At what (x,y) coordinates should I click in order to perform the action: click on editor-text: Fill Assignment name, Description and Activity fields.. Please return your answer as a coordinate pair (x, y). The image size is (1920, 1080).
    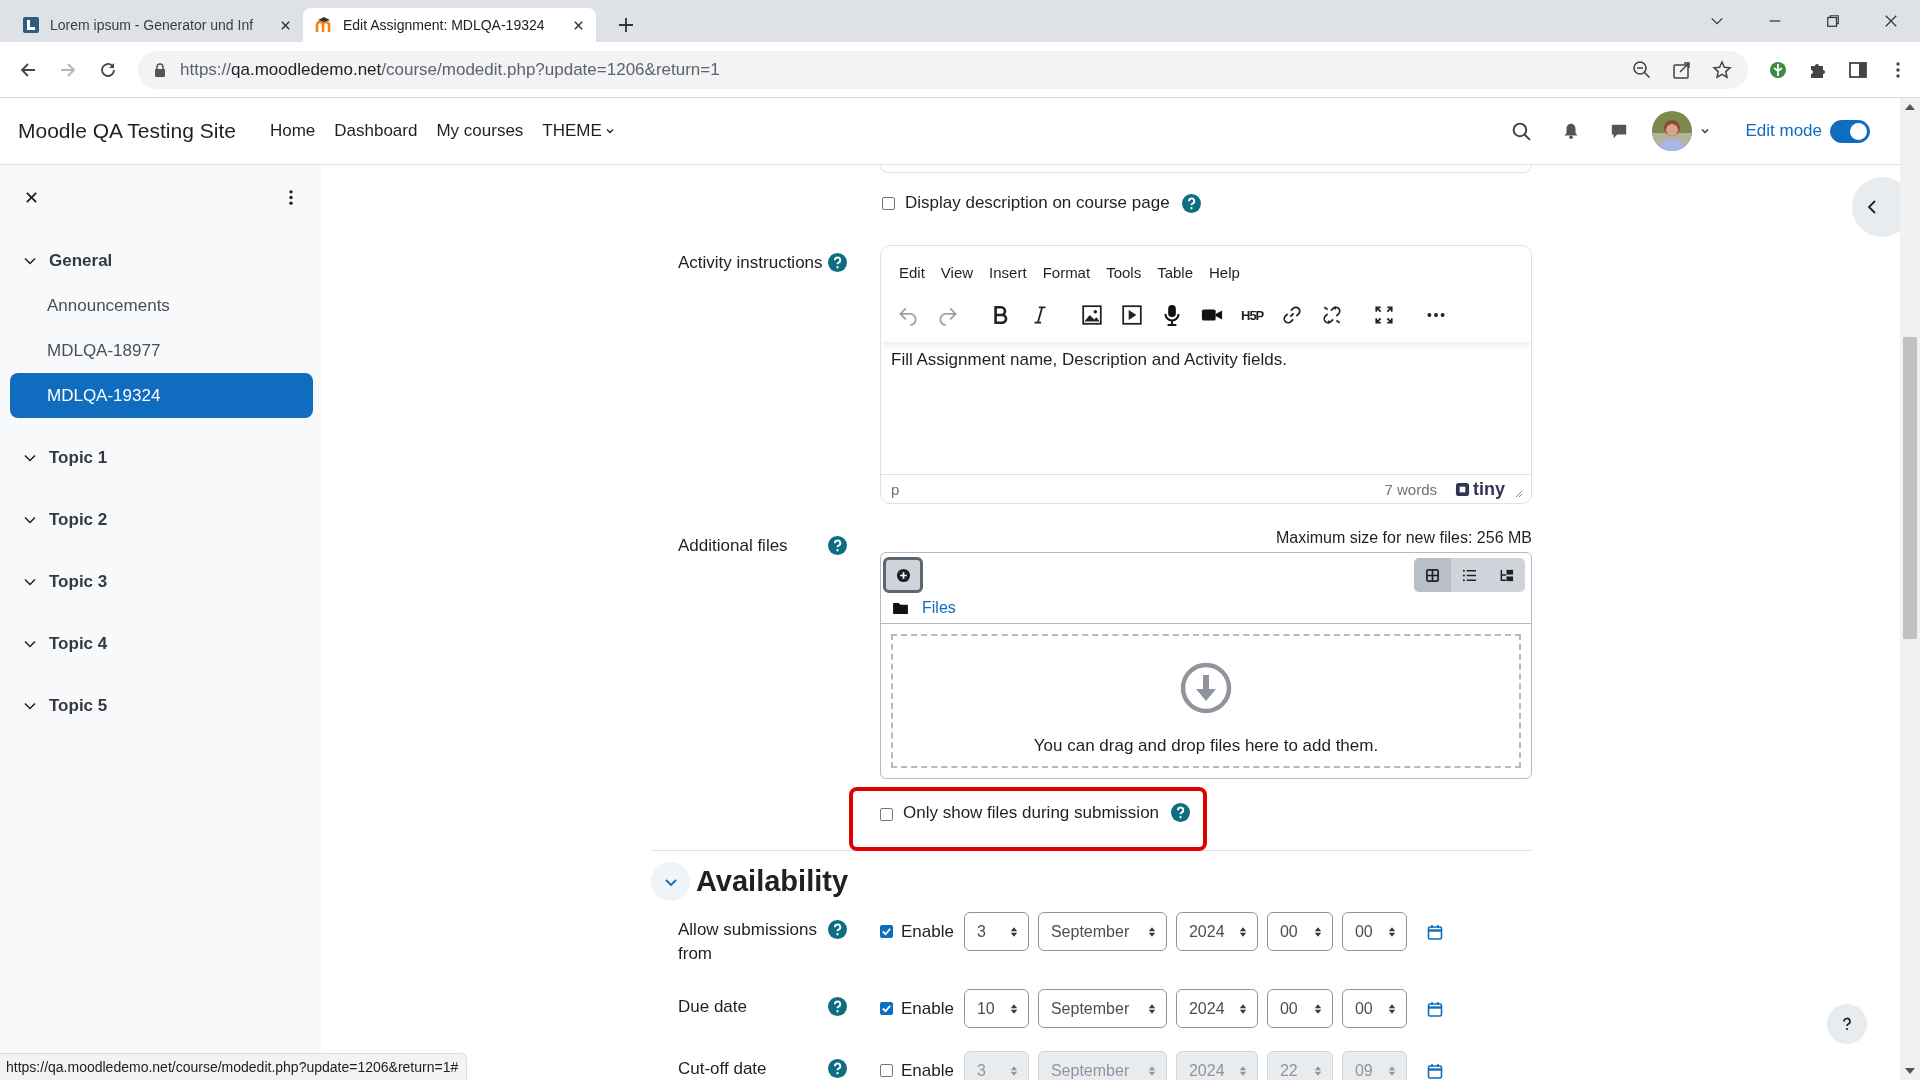
    Looking at the image, I should click on (1089, 359).